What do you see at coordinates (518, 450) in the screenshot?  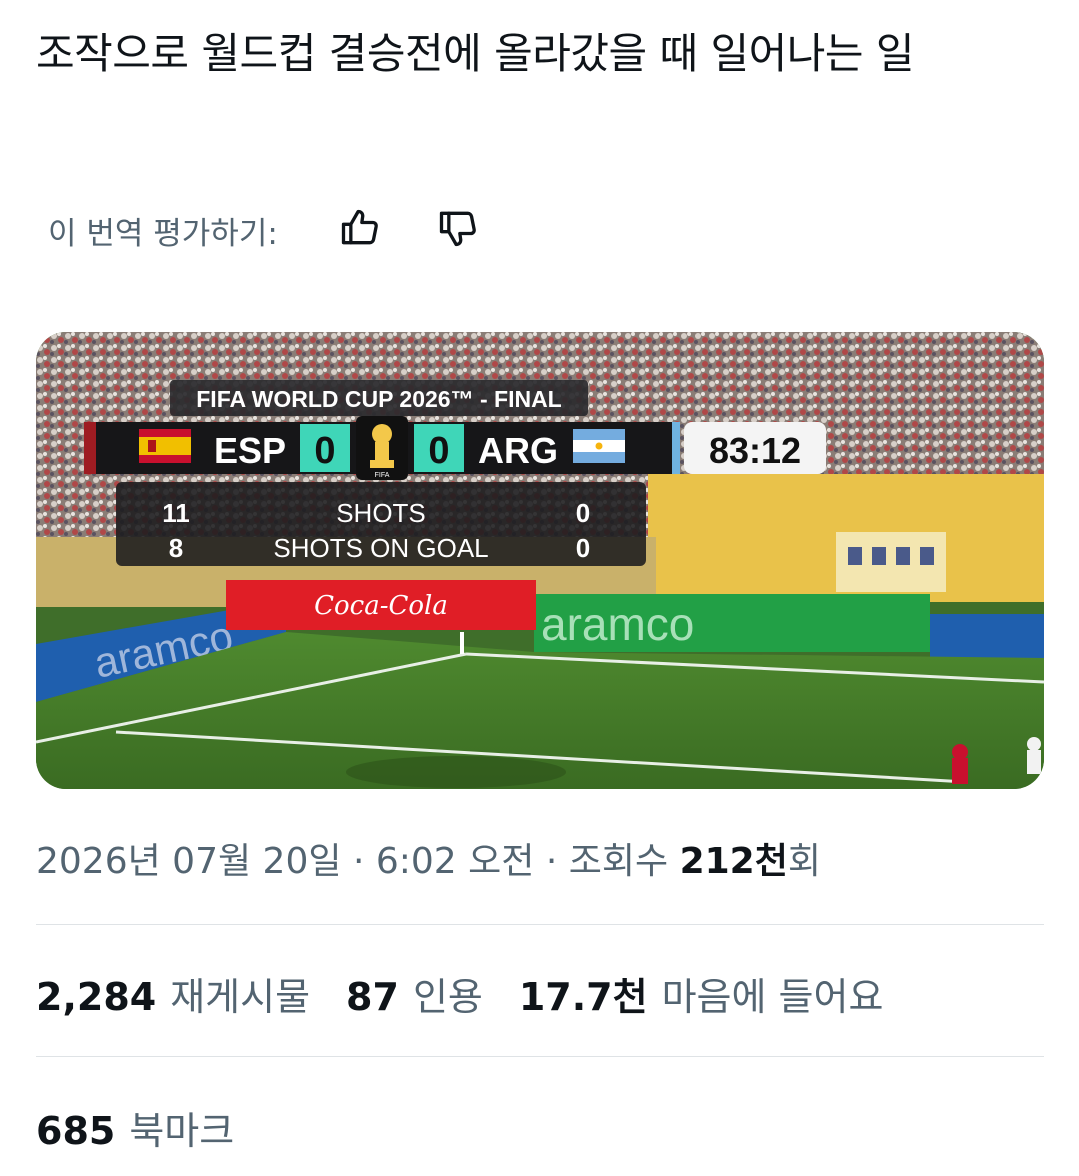 I see `away-team-code: ARG` at bounding box center [518, 450].